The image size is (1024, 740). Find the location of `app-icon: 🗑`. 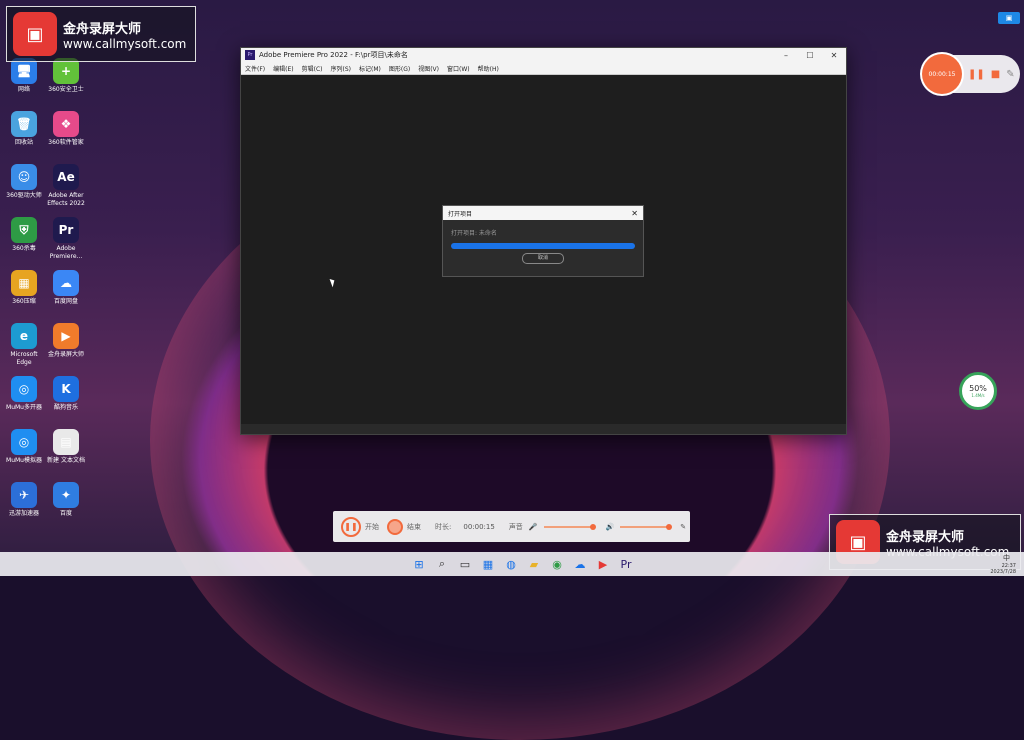

app-icon: 🗑 is located at coordinates (24, 124).